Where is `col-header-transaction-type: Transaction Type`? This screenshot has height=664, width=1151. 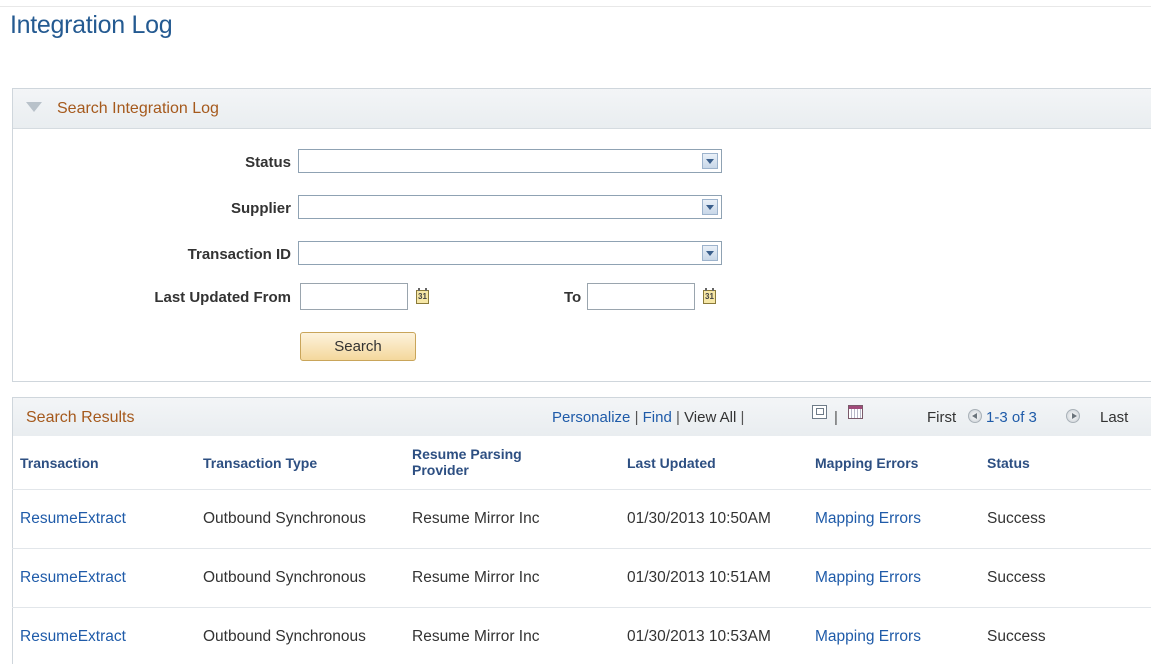 col-header-transaction-type: Transaction Type is located at coordinates (260, 463).